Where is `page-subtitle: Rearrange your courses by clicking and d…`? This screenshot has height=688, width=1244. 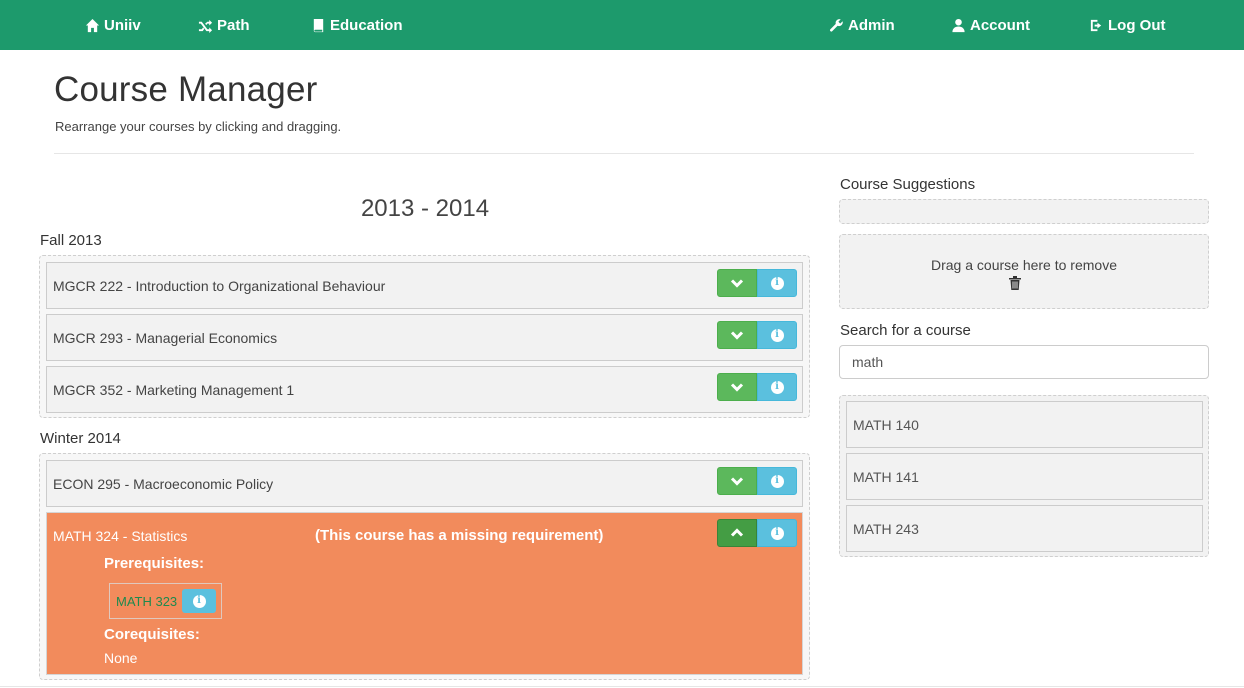 page-subtitle: Rearrange your courses by clicking and d… is located at coordinates (198, 126).